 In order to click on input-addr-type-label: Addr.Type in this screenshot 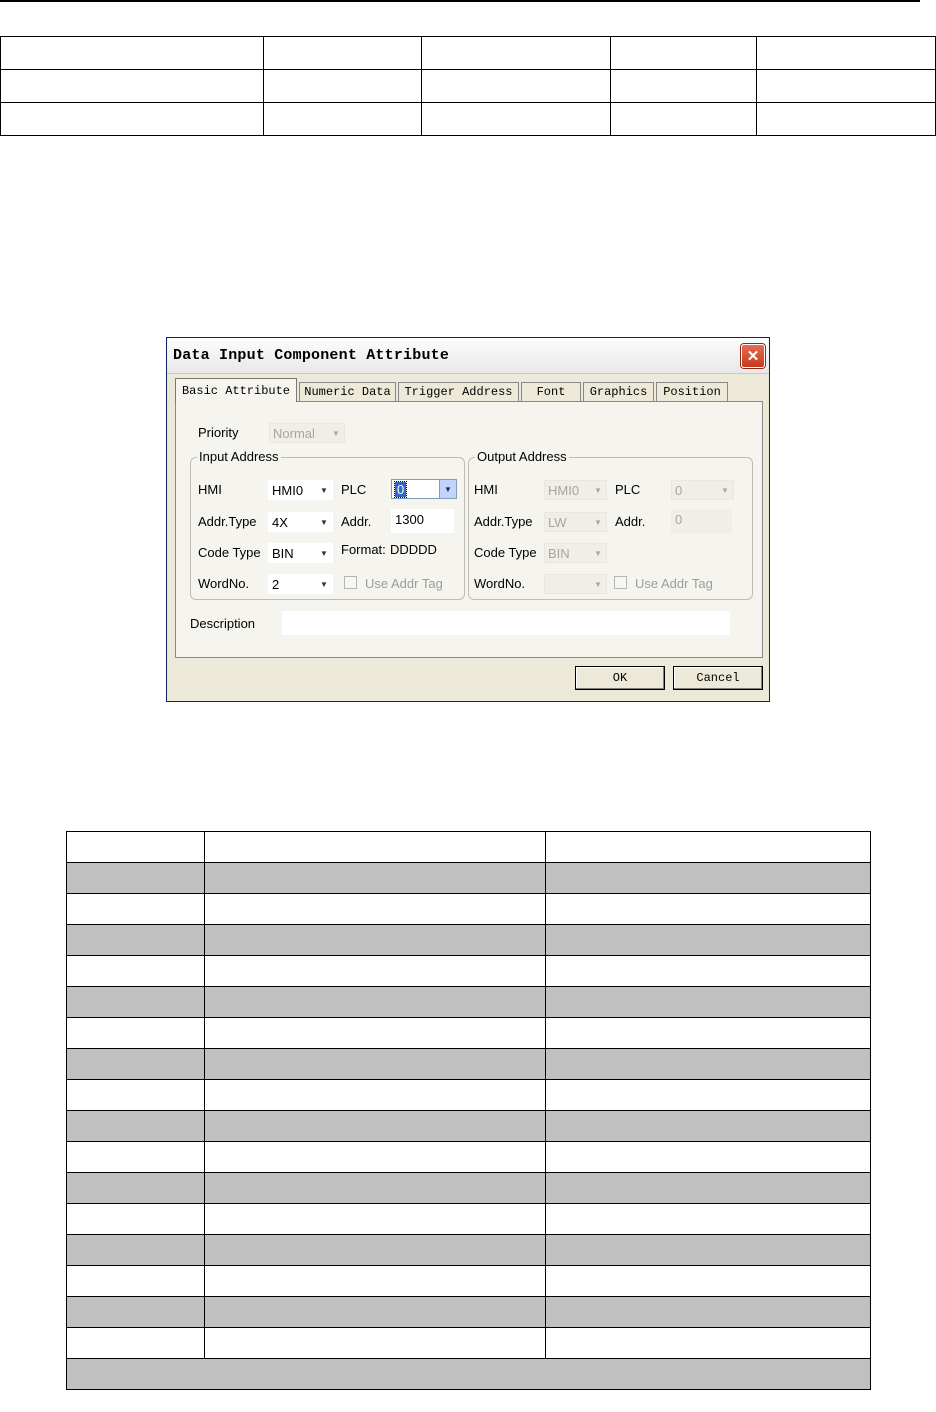, I will do `click(227, 521)`.